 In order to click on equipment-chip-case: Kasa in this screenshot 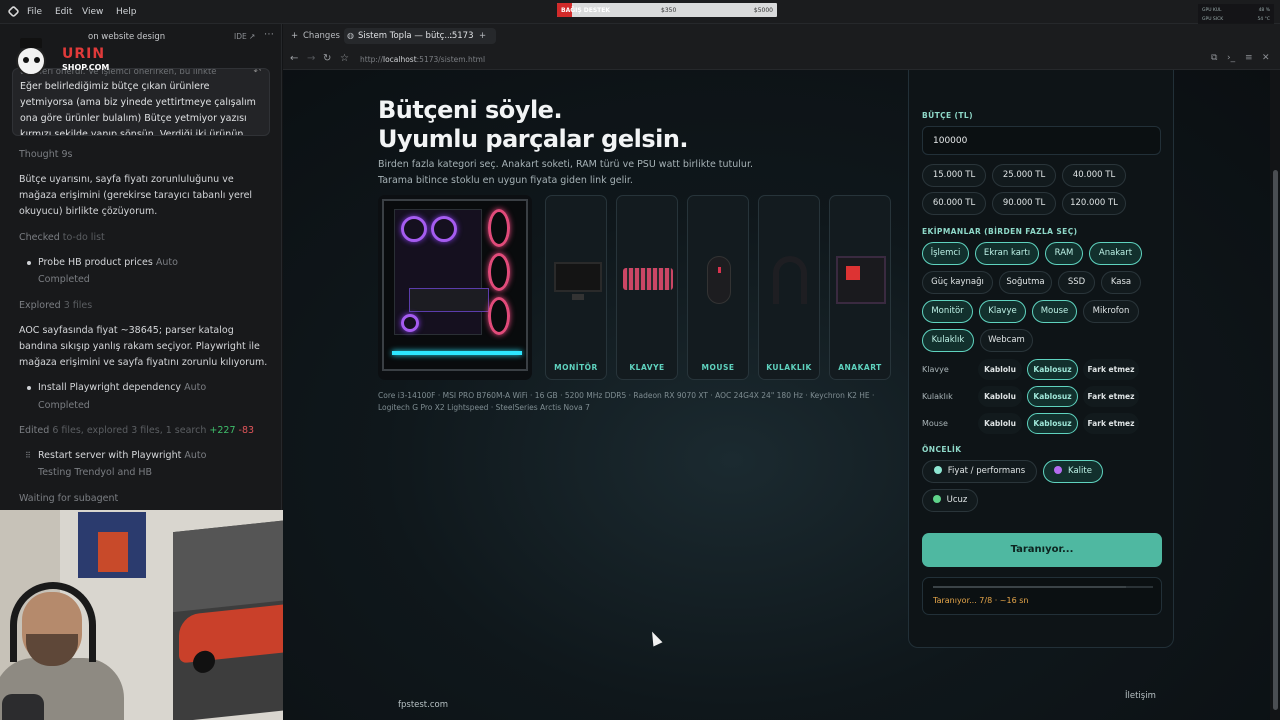, I will do `click(1121, 282)`.